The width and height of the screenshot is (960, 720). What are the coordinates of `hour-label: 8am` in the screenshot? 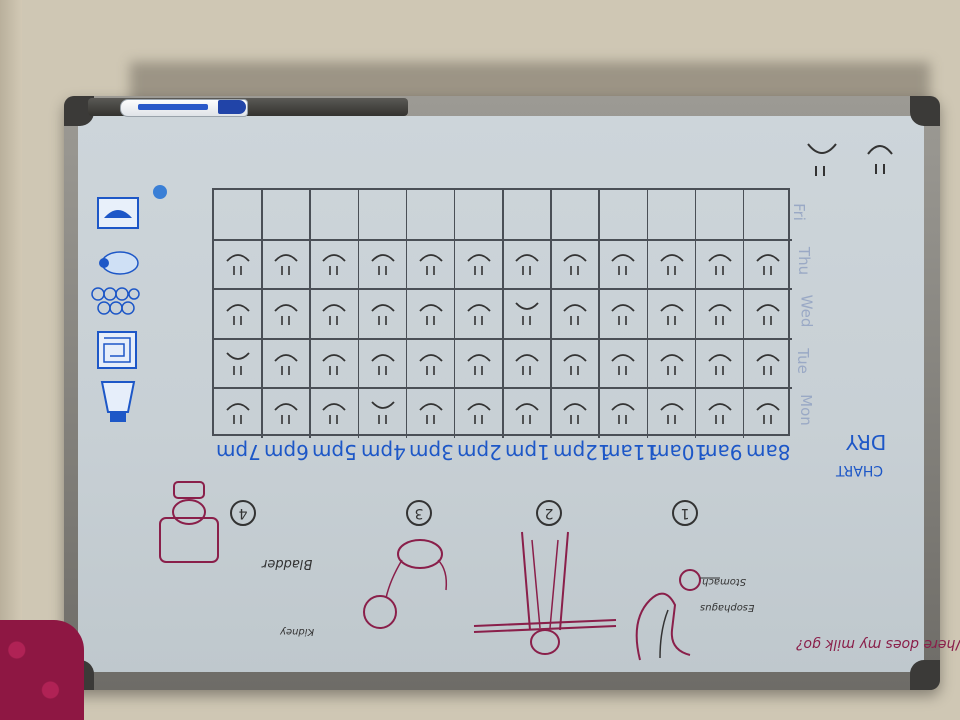 It's located at (768, 452).